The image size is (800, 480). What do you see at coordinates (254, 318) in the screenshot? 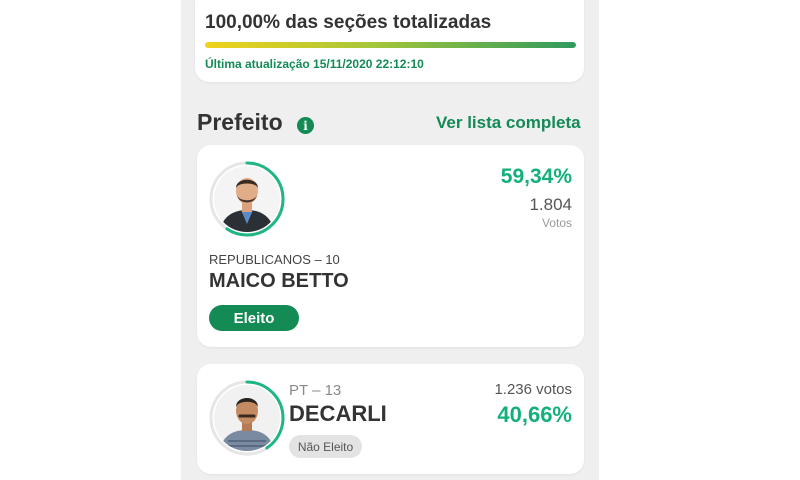
I see `elected-badge: Eleito` at bounding box center [254, 318].